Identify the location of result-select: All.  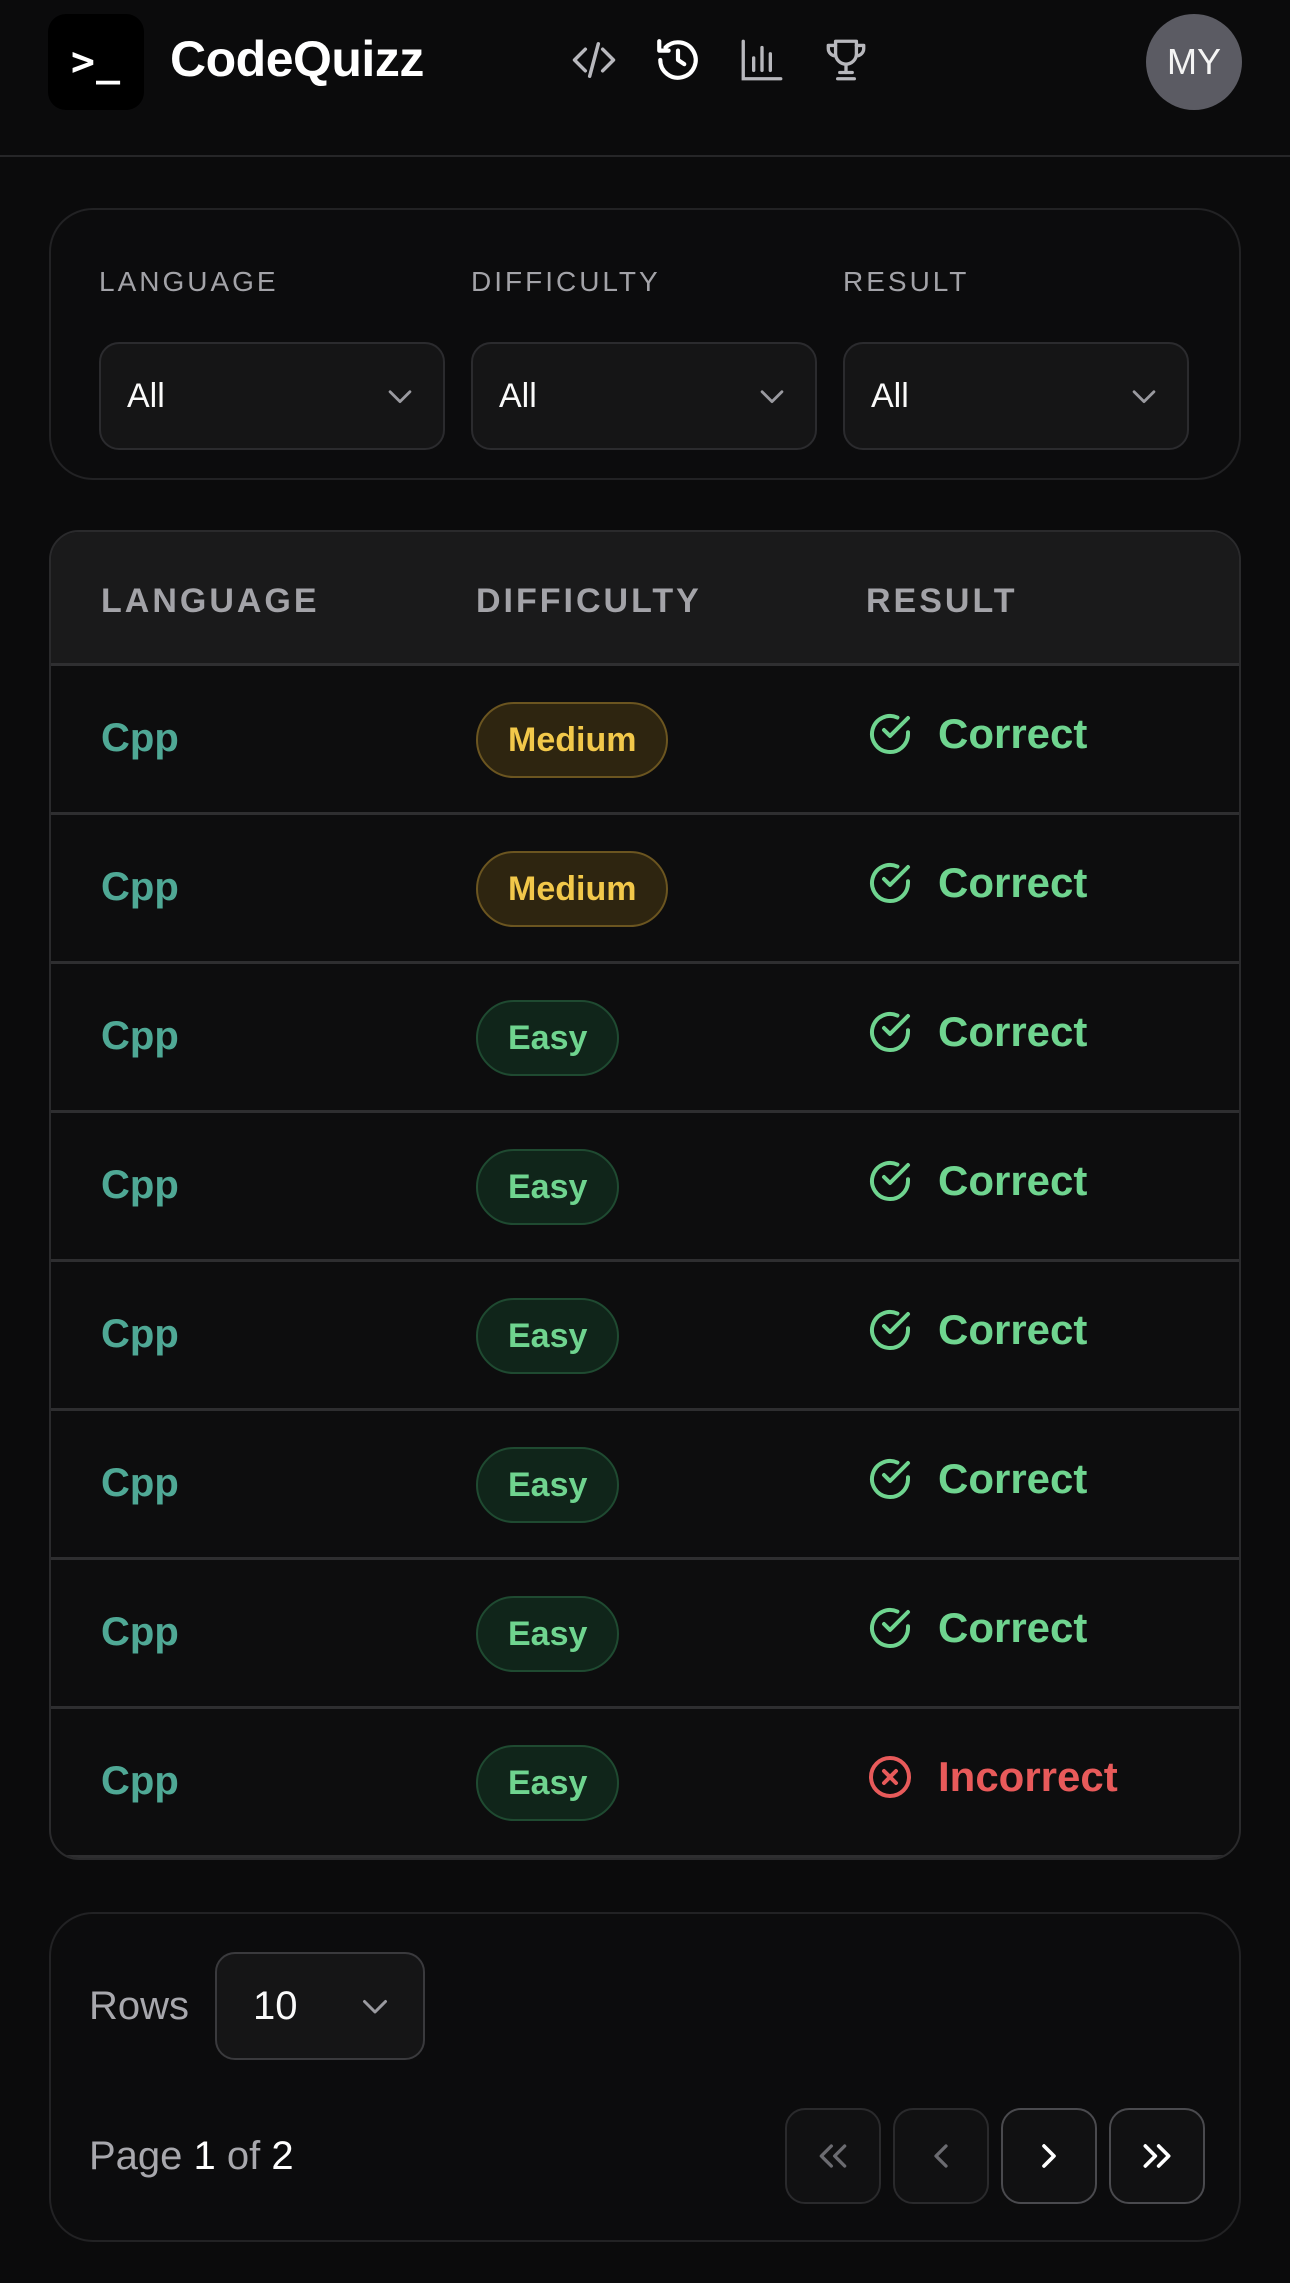
(1016, 396).